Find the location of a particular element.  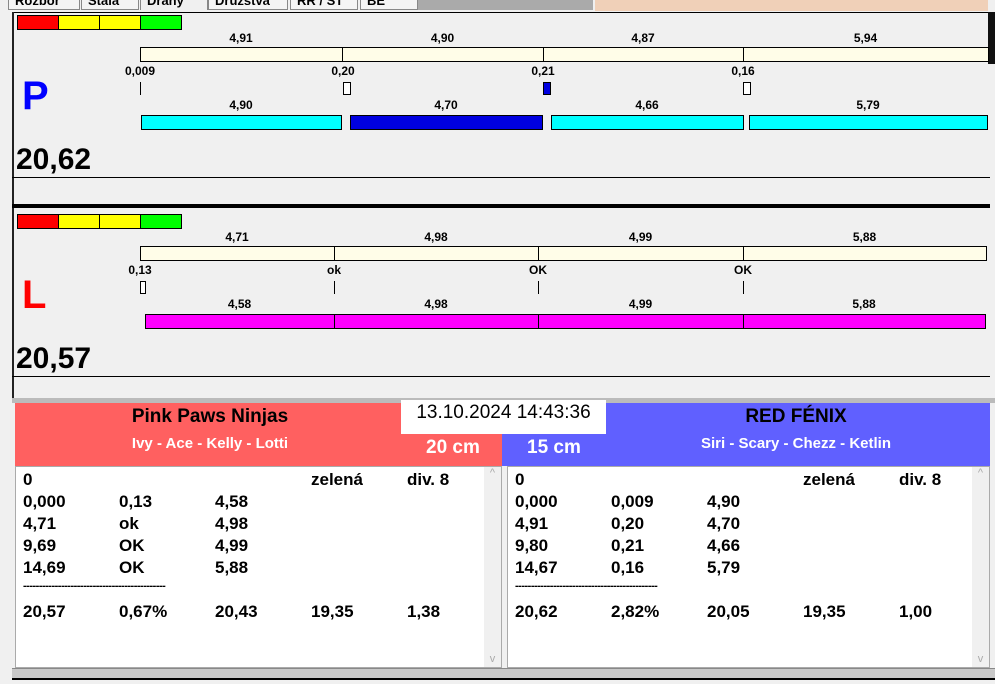

list-cell: 20,43 is located at coordinates (236, 611).